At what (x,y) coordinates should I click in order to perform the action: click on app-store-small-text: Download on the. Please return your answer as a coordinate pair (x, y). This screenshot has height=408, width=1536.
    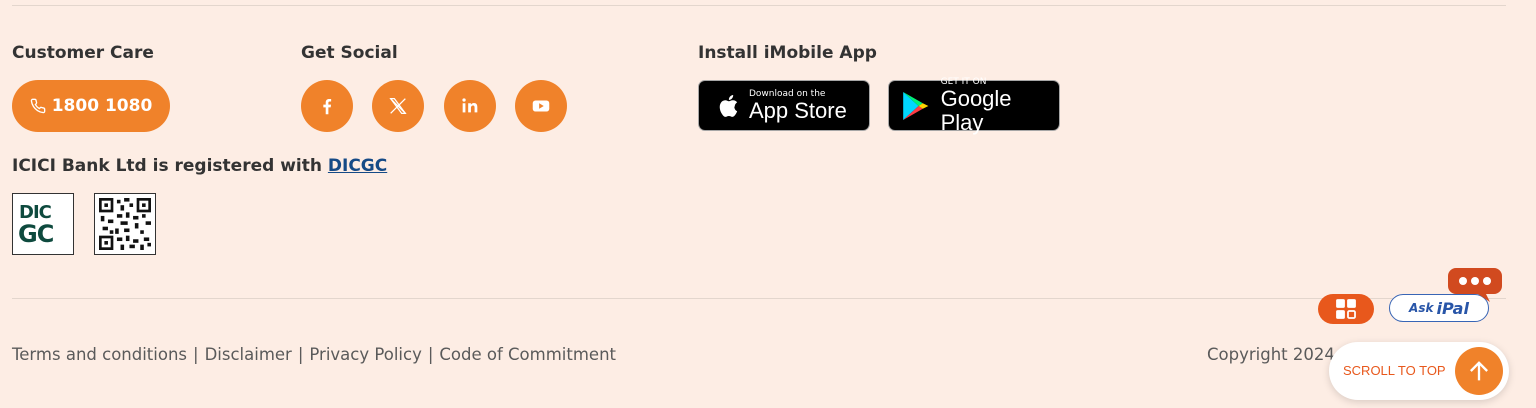
    Looking at the image, I should click on (787, 93).